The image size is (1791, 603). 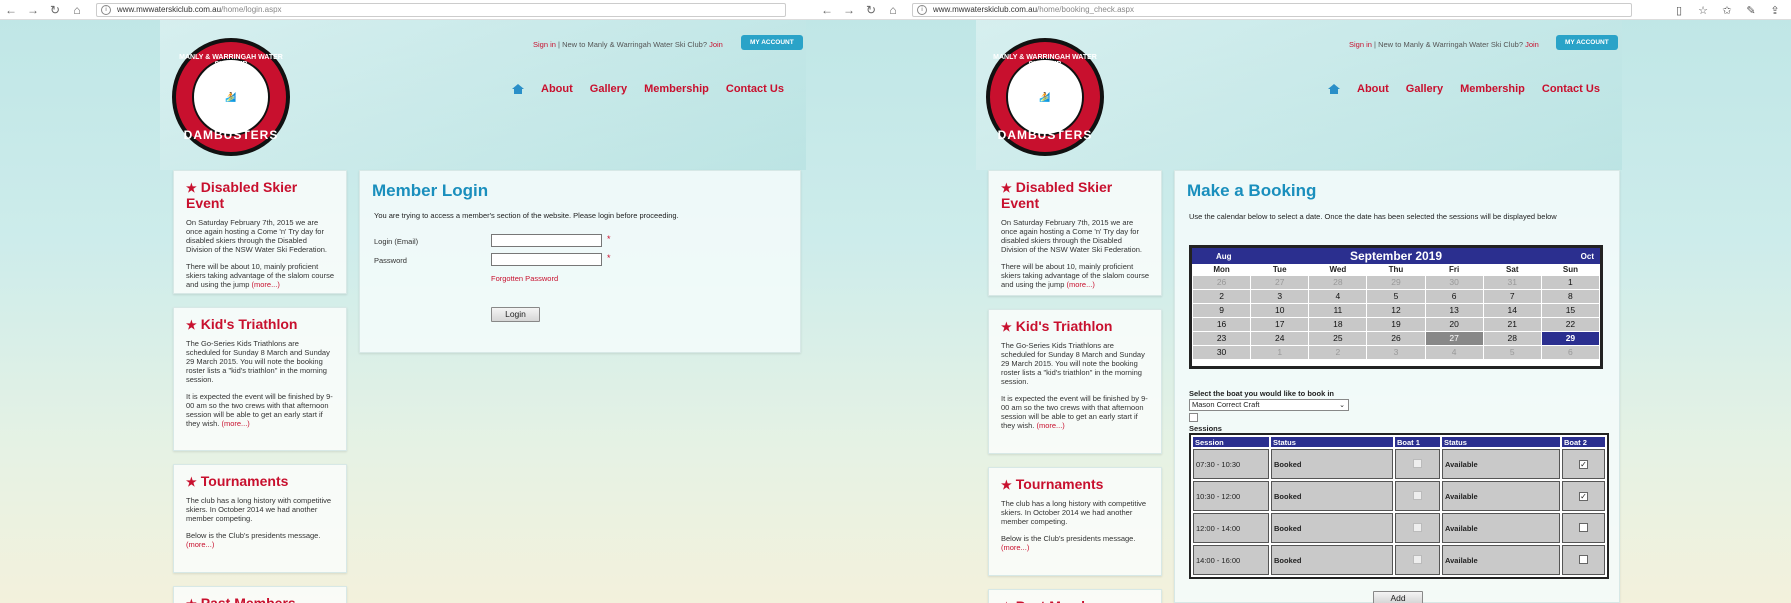 I want to click on favorite-star-icon: ☆, so click(x=1703, y=10).